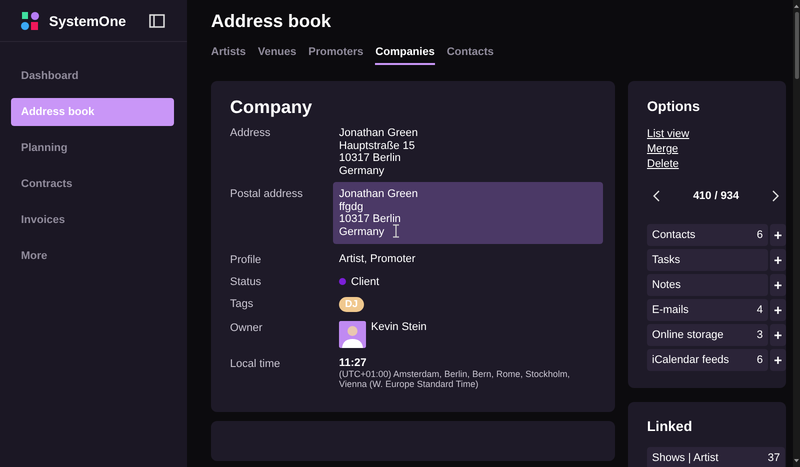 The height and width of the screenshot is (467, 800). Describe the element at coordinates (396, 231) in the screenshot. I see `text-cursor-icon` at that location.